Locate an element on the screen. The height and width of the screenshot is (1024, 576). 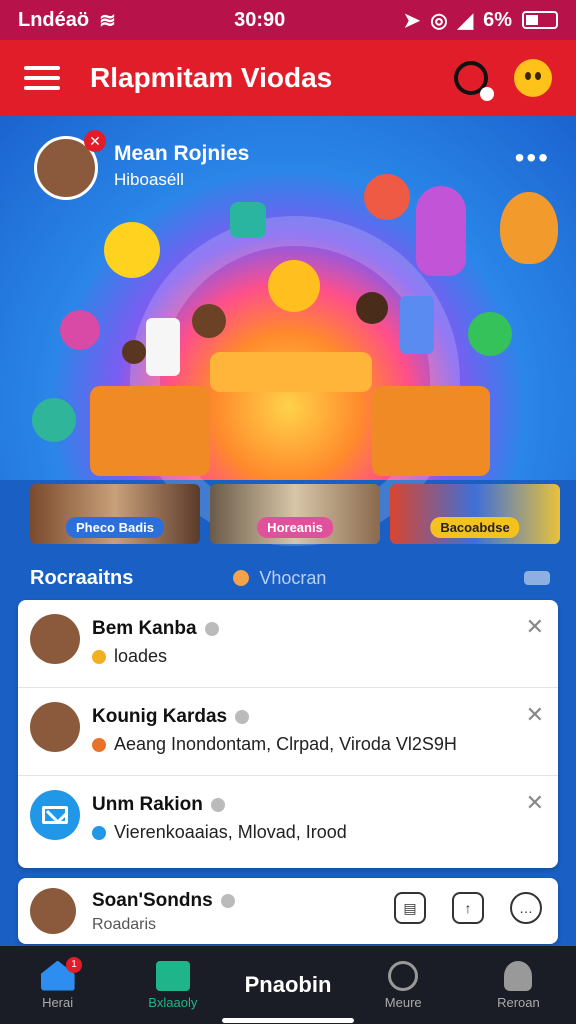
section-header: Rocraaitns Vhocran is located at coordinates (290, 578).